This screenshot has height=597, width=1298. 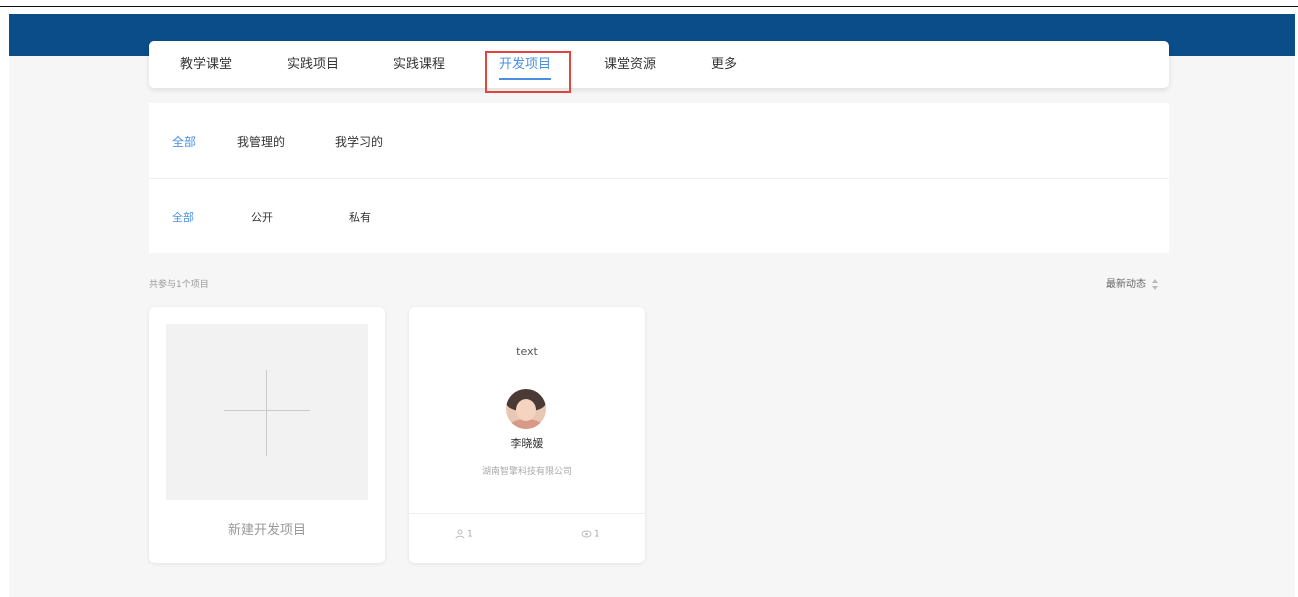 I want to click on tab-teaching-classroom: 教学课堂, so click(x=206, y=64).